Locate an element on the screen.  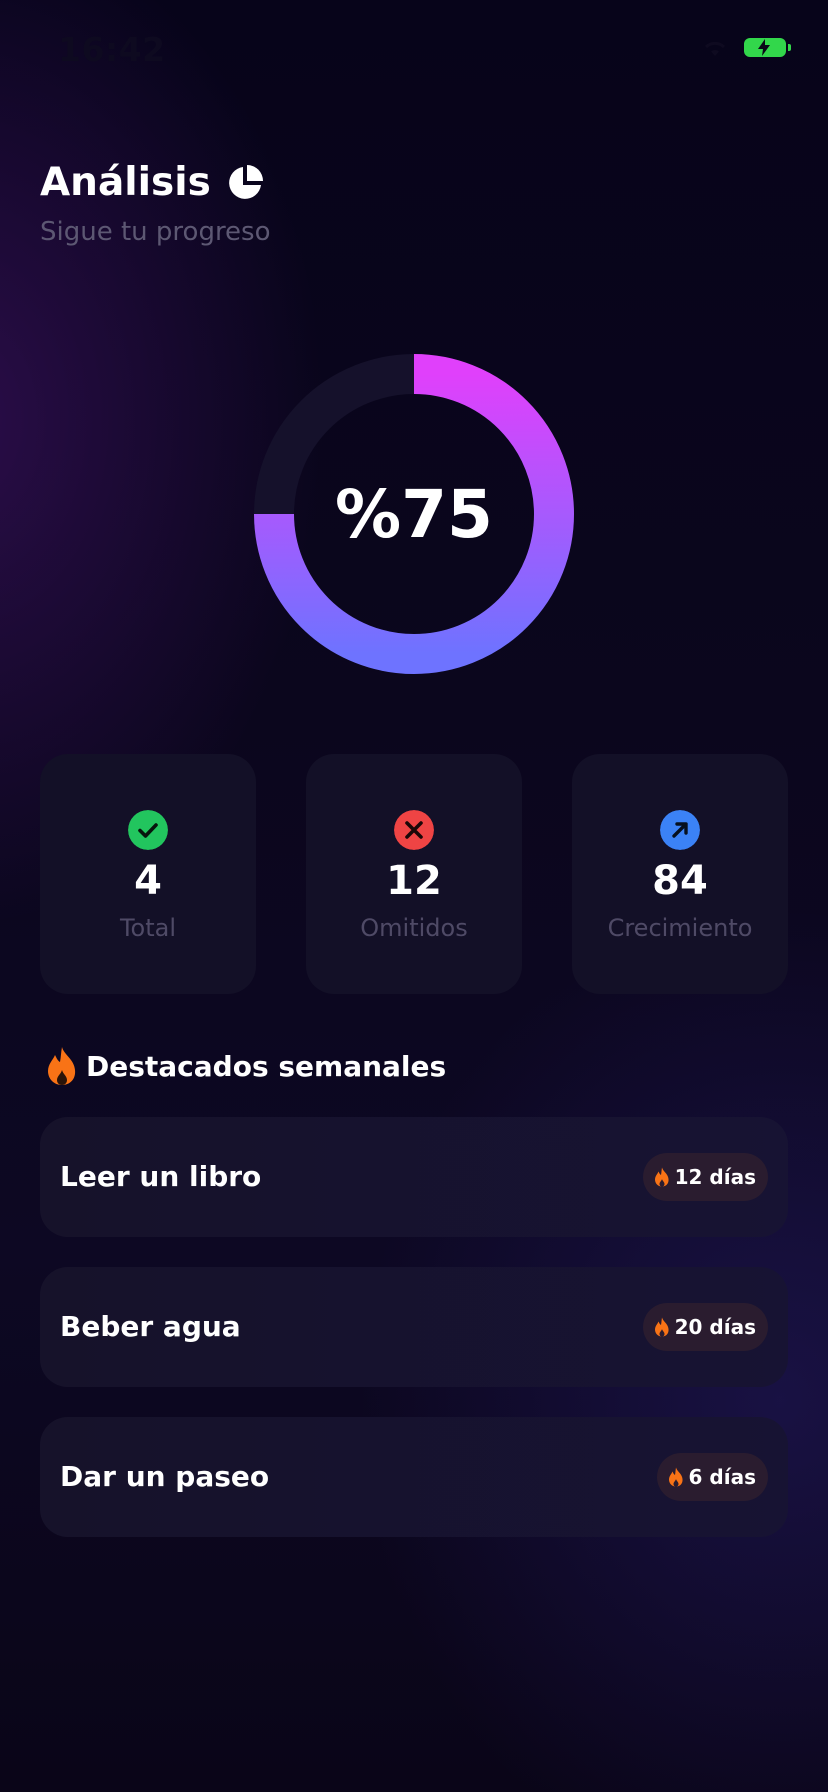
header: Análisis Sigue tu progreso is located at coordinates (155, 203).